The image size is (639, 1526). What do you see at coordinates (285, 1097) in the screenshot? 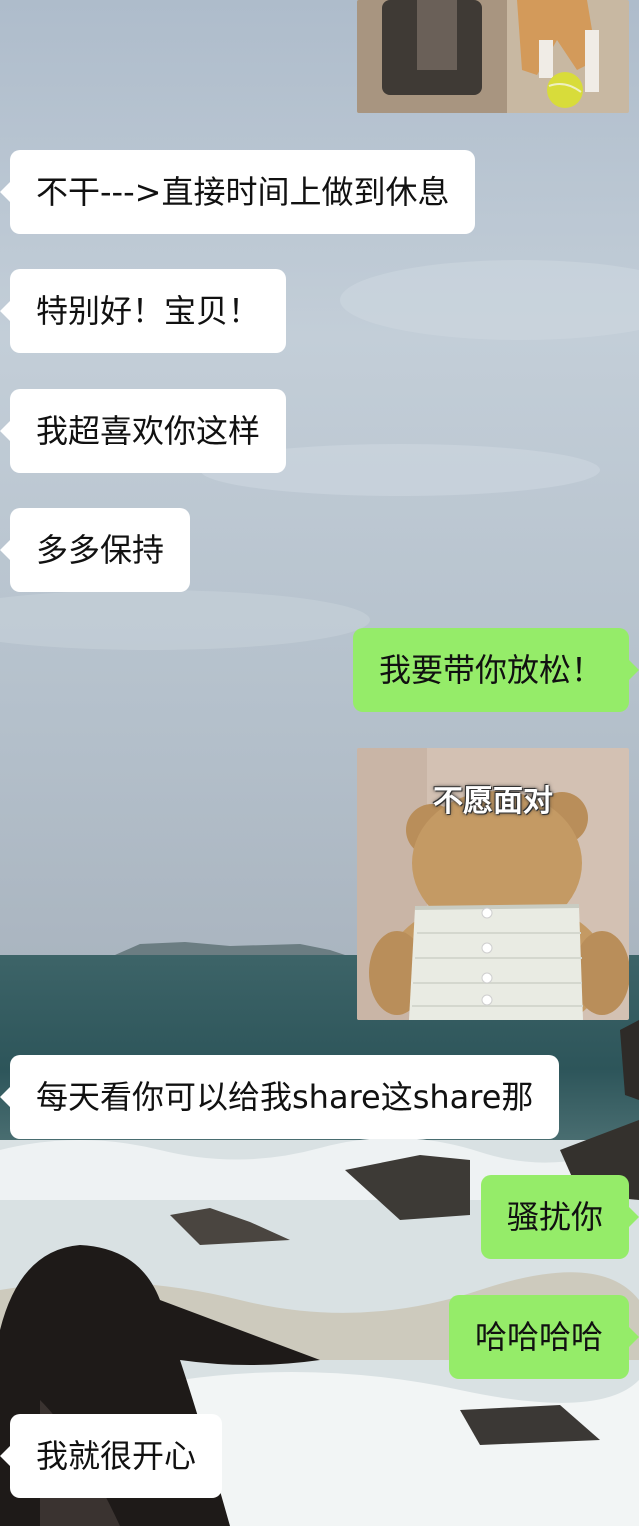
I see `message-text: 每天看你可以给我share这share那` at bounding box center [285, 1097].